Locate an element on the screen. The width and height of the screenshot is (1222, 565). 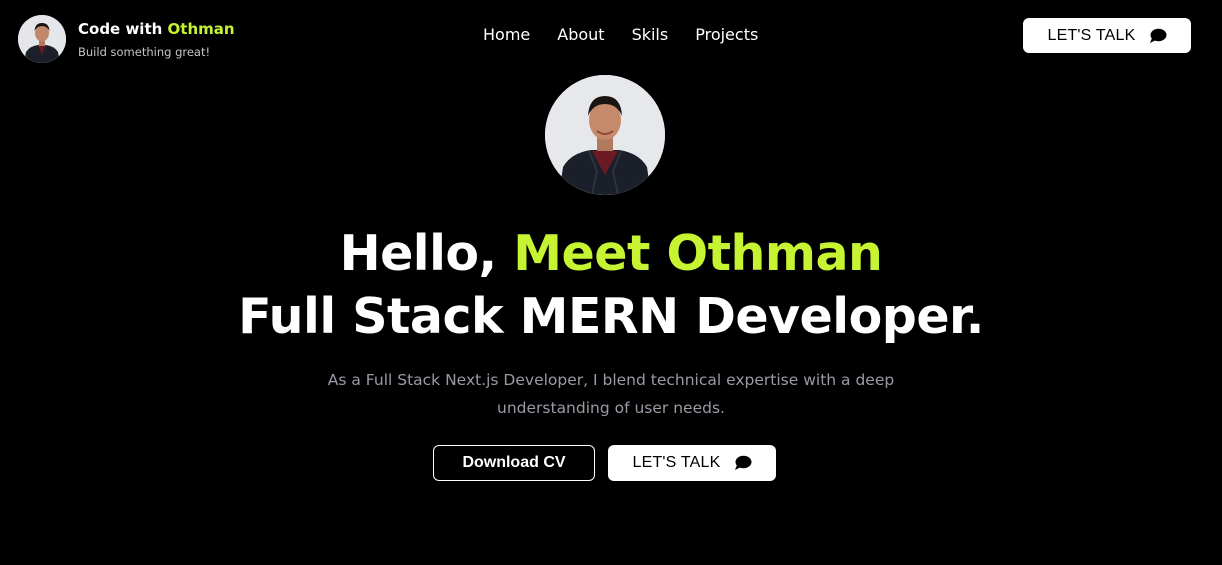
nav-item-about: About is located at coordinates (580, 35).